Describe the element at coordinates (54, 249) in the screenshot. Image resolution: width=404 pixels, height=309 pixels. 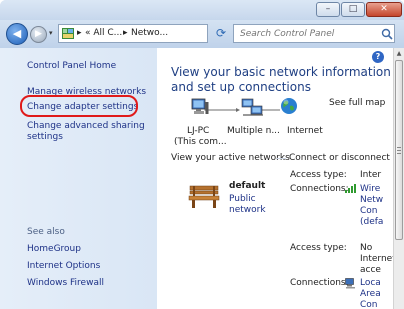
I see `homegroup-link: HomeGroup` at that location.